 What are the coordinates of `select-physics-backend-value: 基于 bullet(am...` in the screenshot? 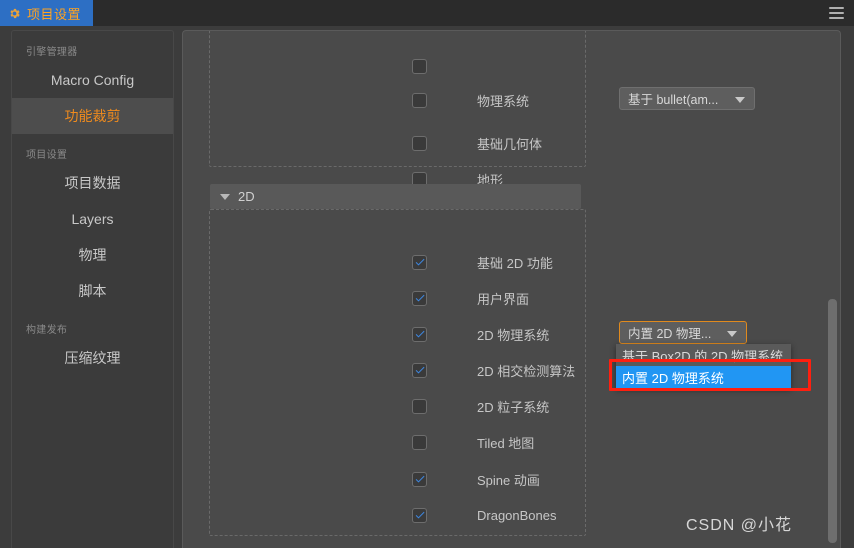 It's located at (673, 100).